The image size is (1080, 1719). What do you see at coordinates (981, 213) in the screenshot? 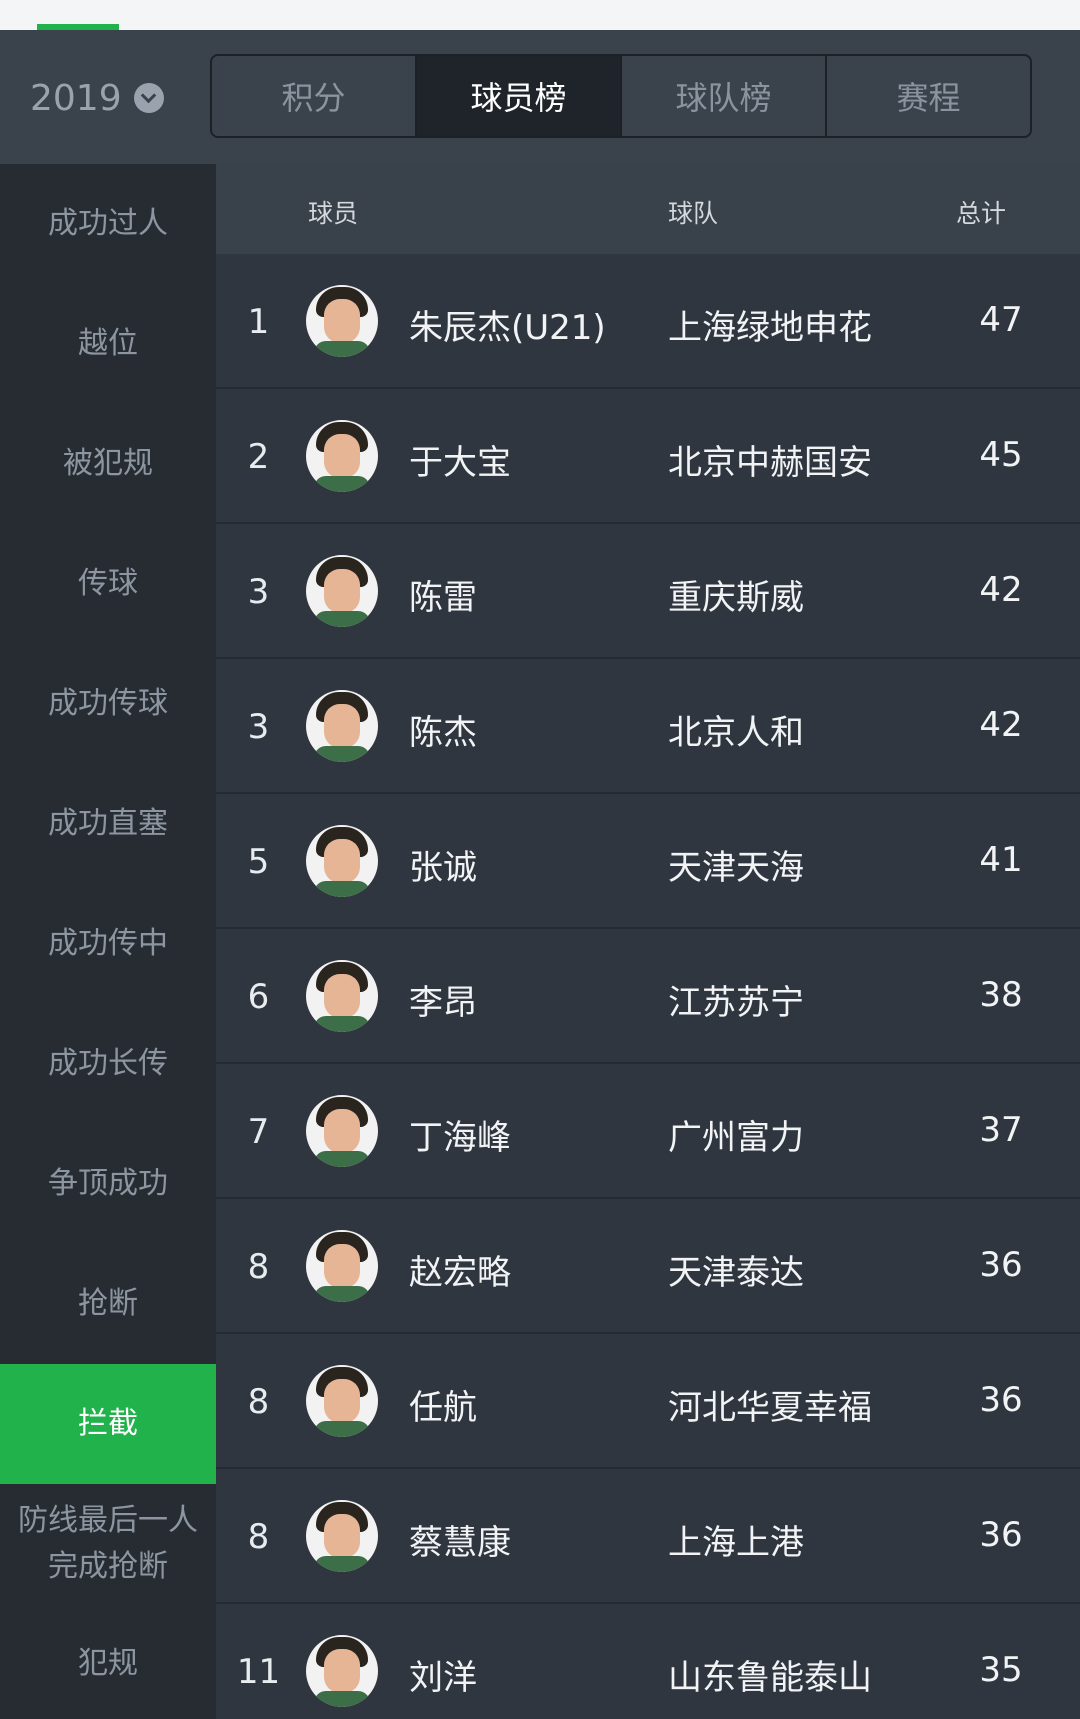
I see `column-header-total: 总计` at bounding box center [981, 213].